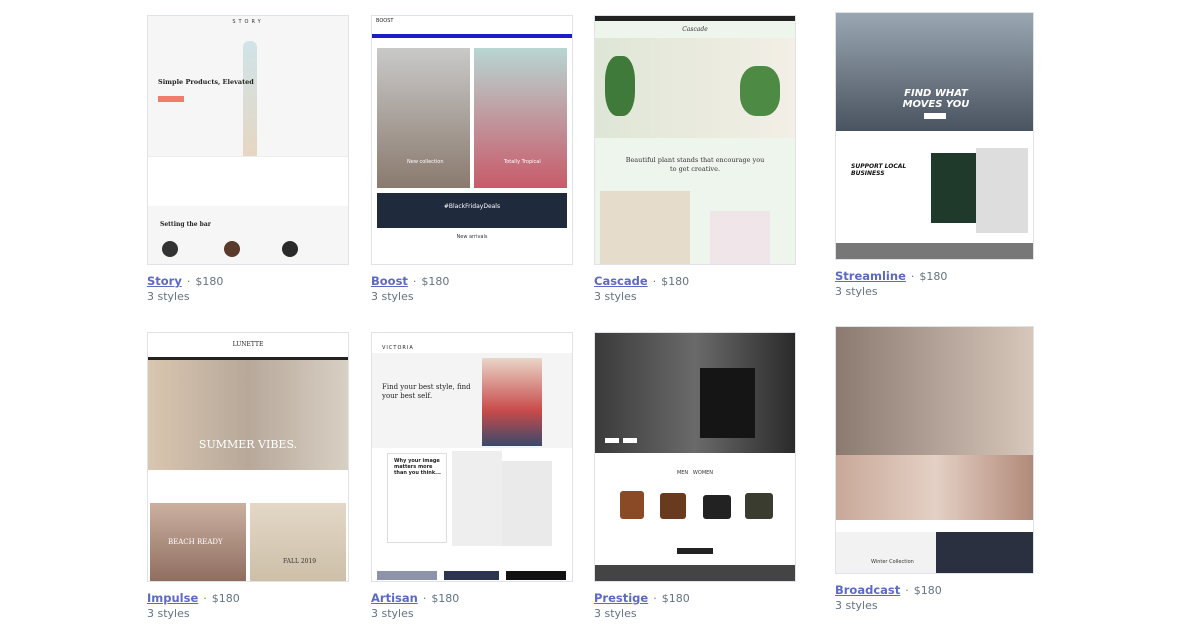 This screenshot has width=1200, height=627. I want to click on theme-link-prestige: Prestige, so click(621, 598).